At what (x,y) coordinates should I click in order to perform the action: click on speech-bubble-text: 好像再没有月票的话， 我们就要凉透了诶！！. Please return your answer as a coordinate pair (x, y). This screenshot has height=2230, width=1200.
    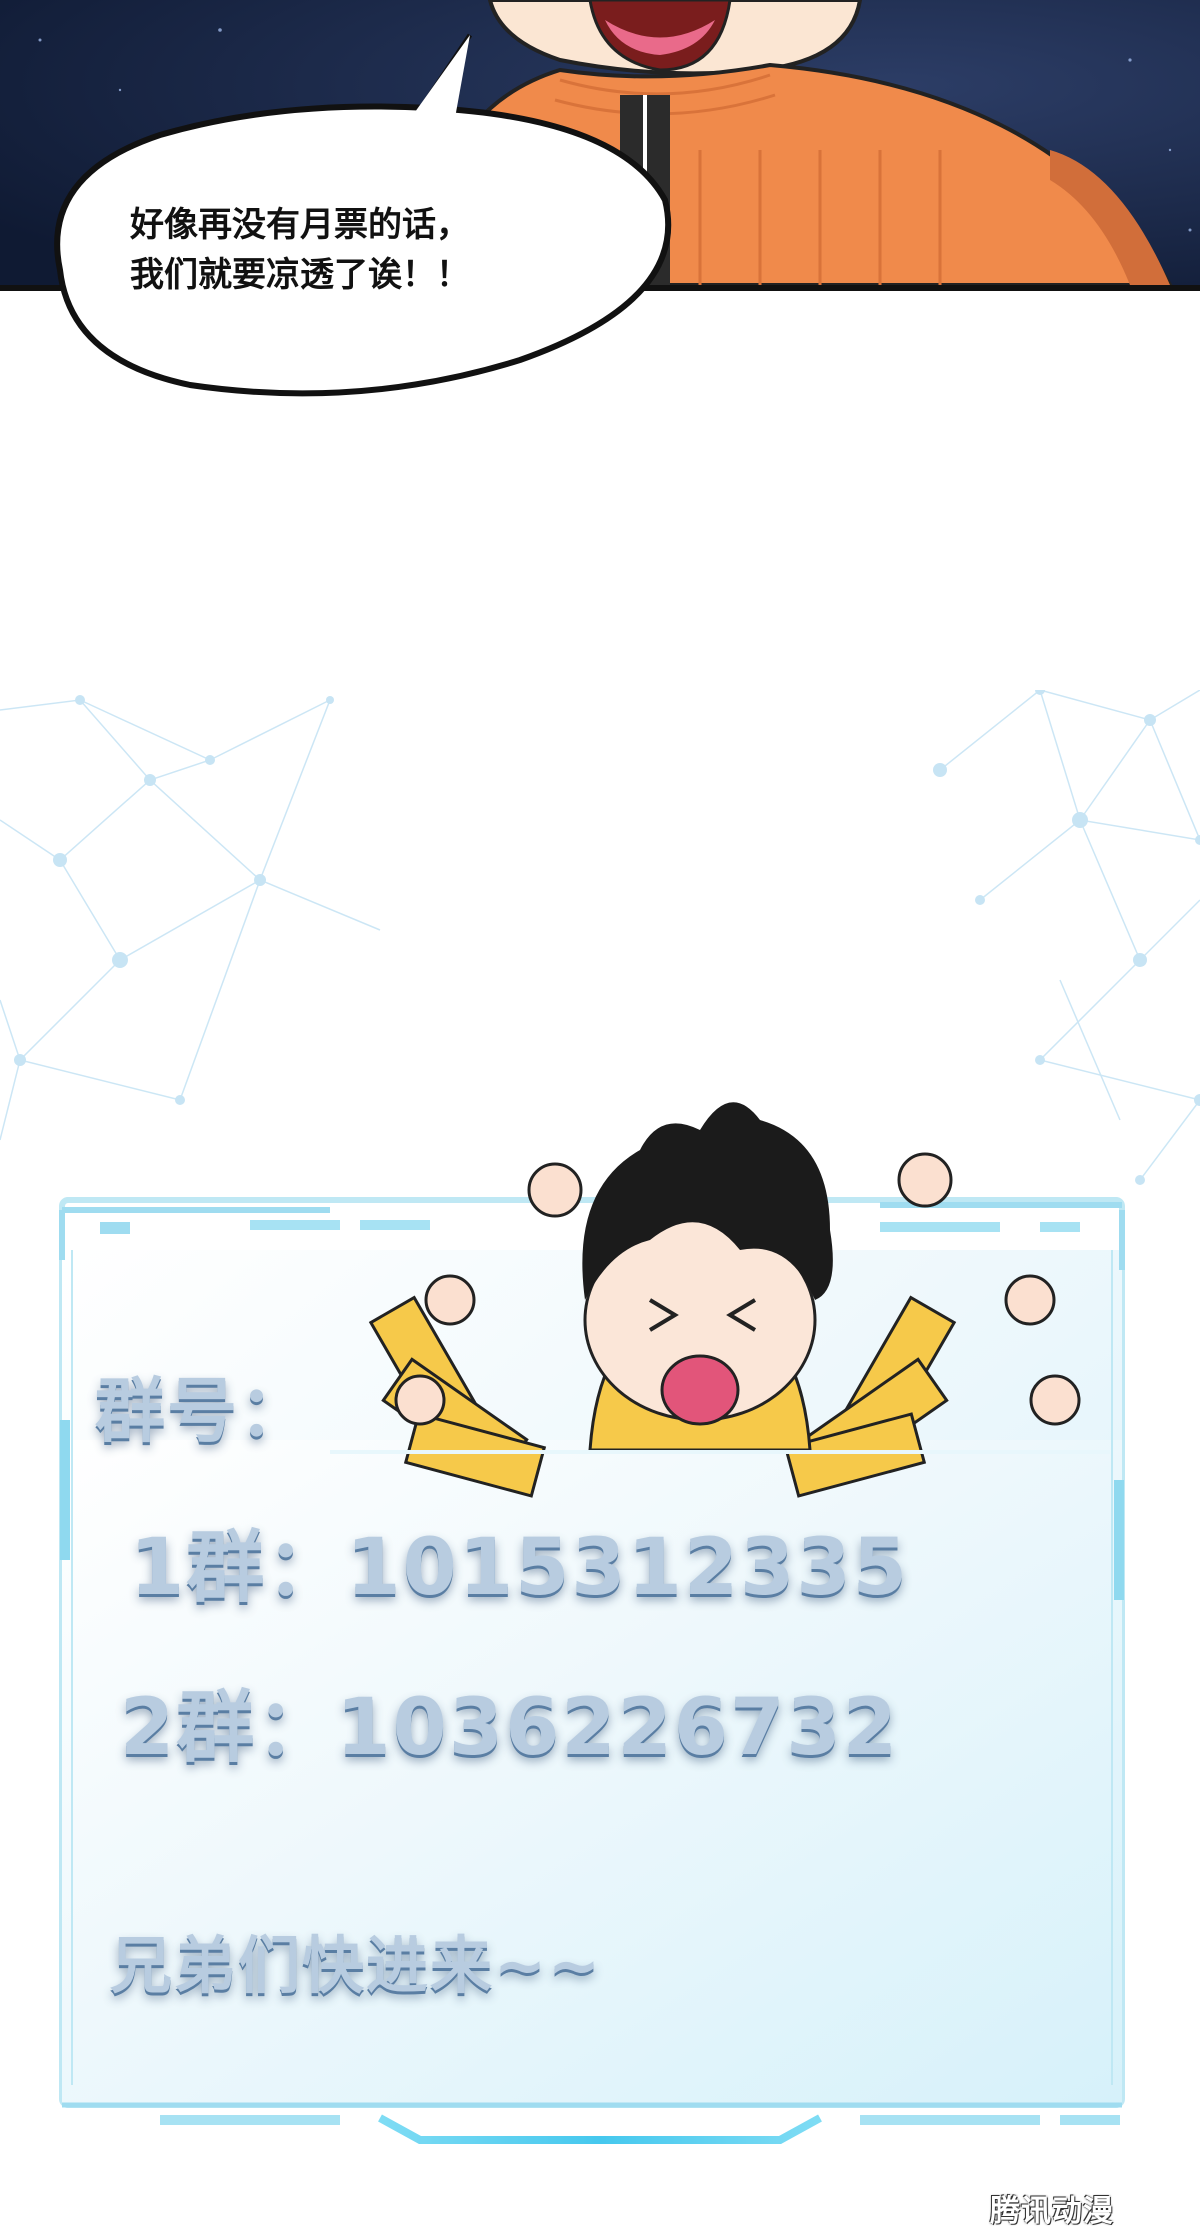
    Looking at the image, I should click on (390, 250).